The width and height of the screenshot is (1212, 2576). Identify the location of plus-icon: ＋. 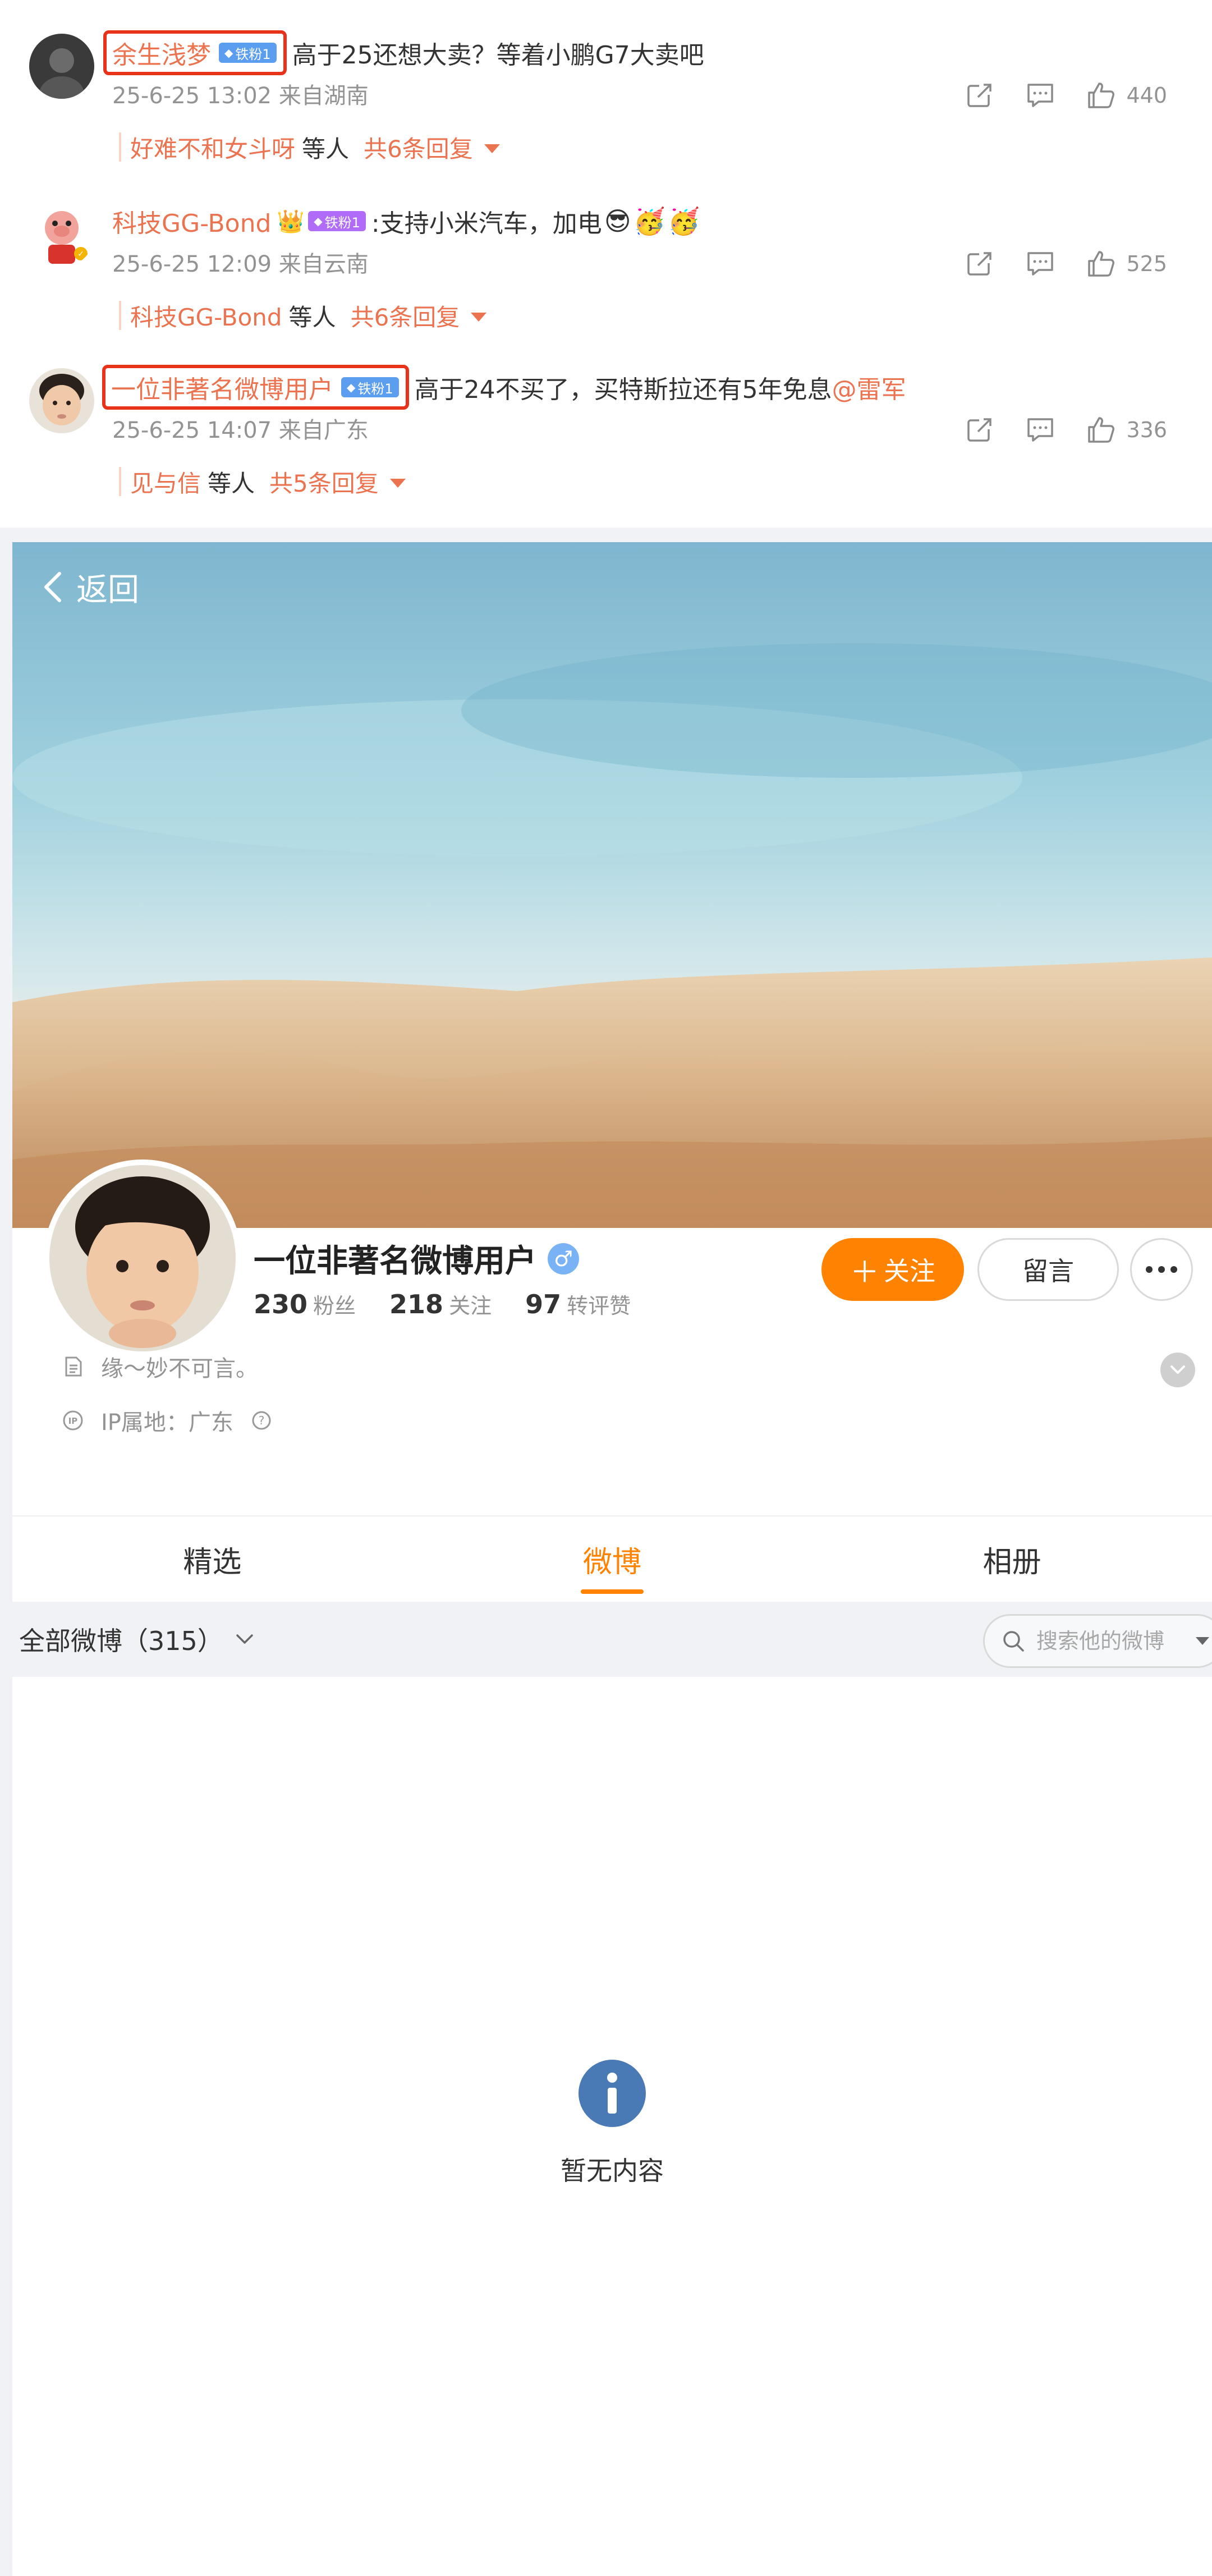
(864, 1272).